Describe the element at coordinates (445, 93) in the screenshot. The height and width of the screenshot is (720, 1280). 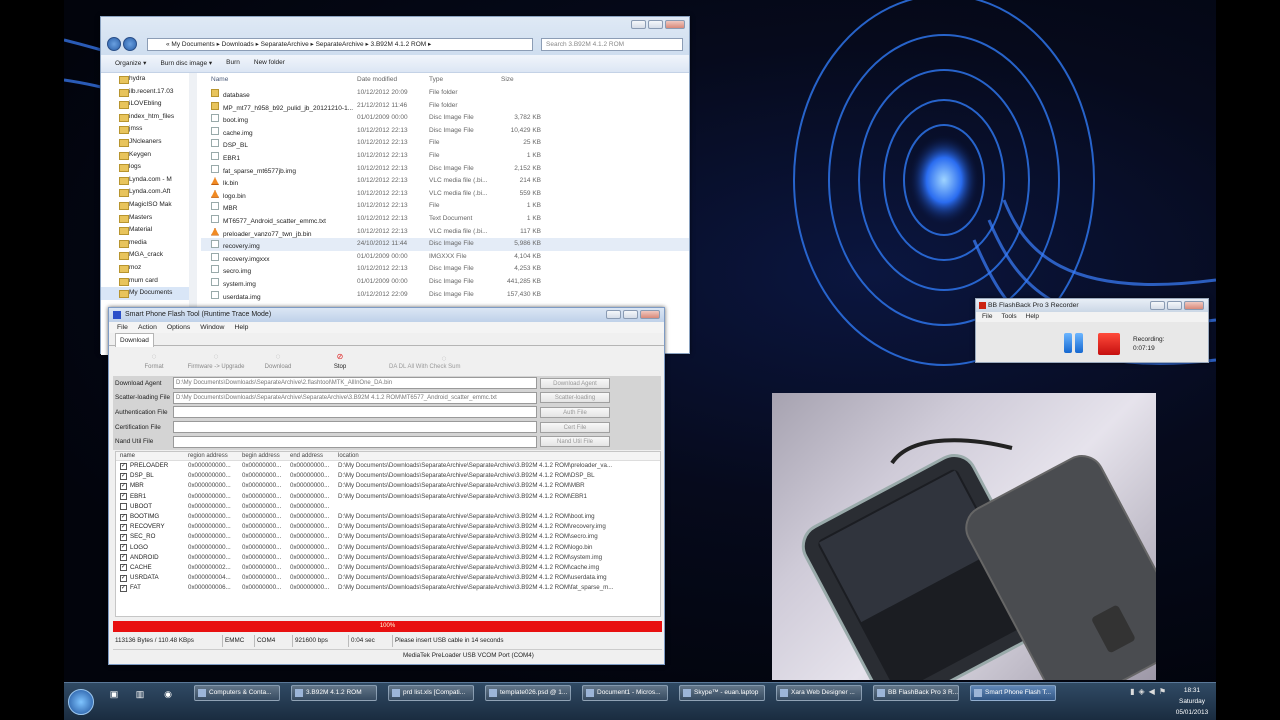
I see `file-row: database 10/12/2012 20:09 File folder` at that location.